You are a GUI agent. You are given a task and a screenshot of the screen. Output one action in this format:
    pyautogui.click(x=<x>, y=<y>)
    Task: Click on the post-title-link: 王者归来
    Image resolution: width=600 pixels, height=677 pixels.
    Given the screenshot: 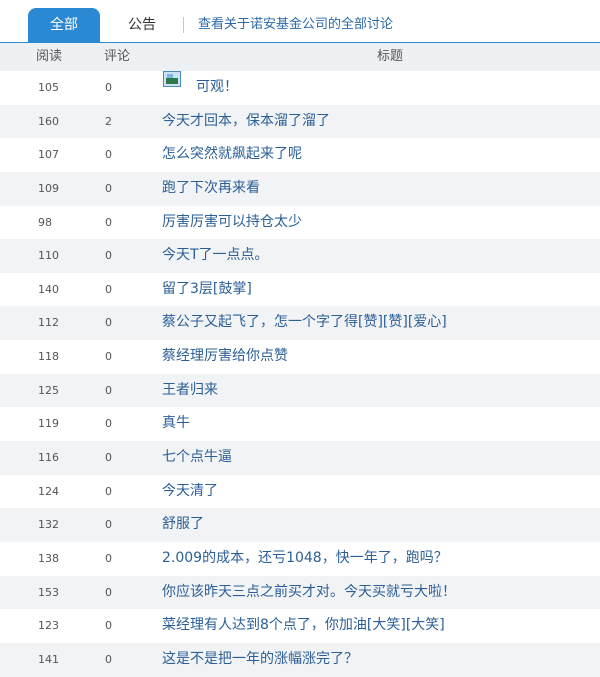 What is the action you would take?
    pyautogui.click(x=190, y=390)
    